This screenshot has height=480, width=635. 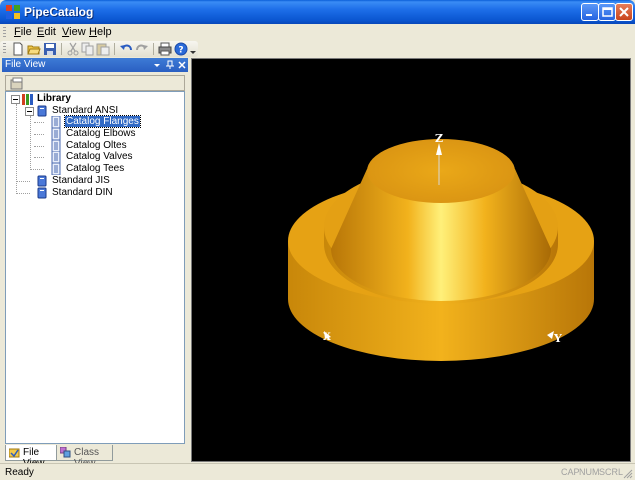 What do you see at coordinates (13, 12) in the screenshot?
I see `app-icon` at bounding box center [13, 12].